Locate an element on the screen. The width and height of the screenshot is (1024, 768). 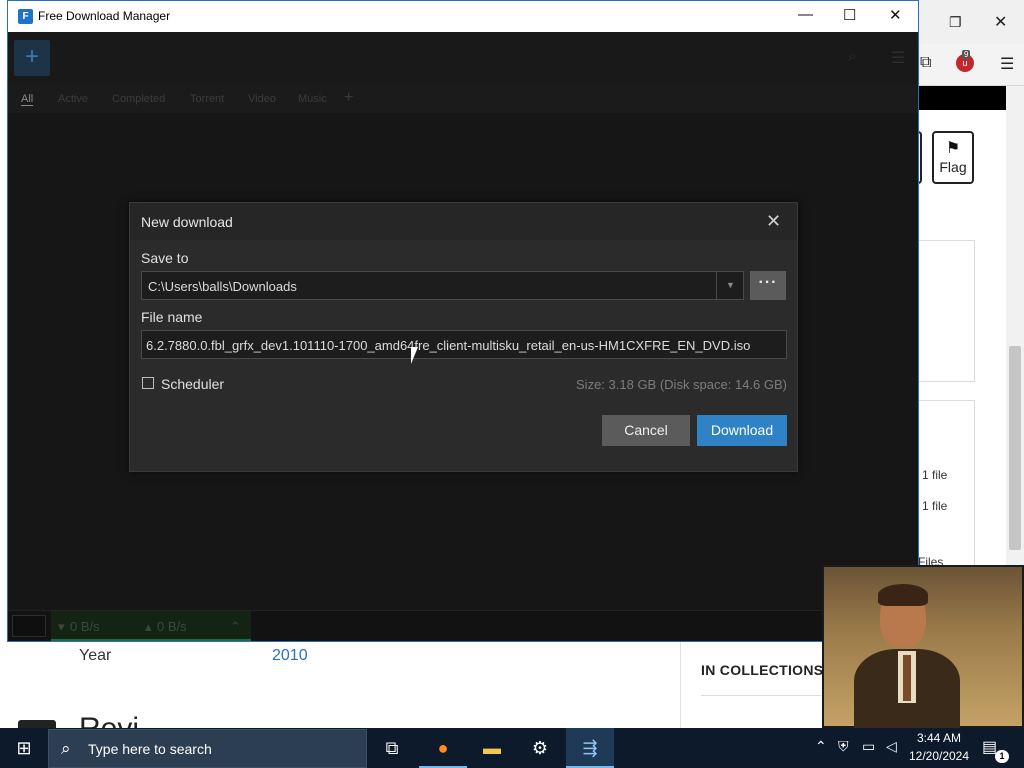
browser-banner is located at coordinates (962, 98).